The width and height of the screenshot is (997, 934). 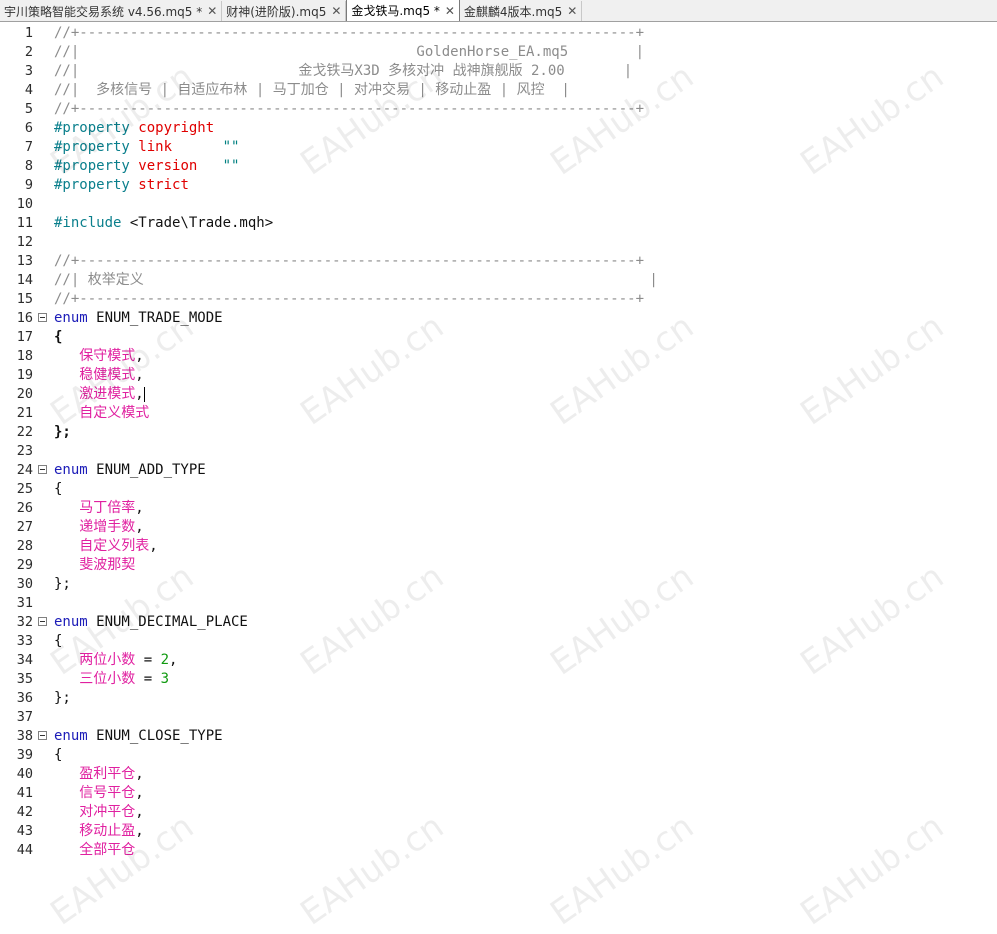 I want to click on line-number: 11, so click(x=24, y=223).